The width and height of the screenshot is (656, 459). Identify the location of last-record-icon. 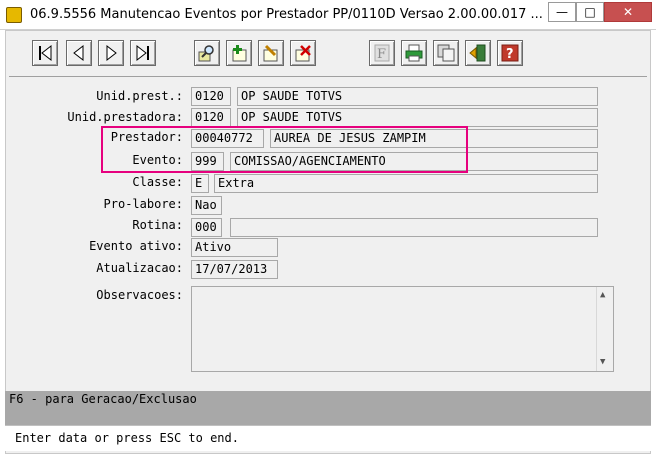
(142, 53).